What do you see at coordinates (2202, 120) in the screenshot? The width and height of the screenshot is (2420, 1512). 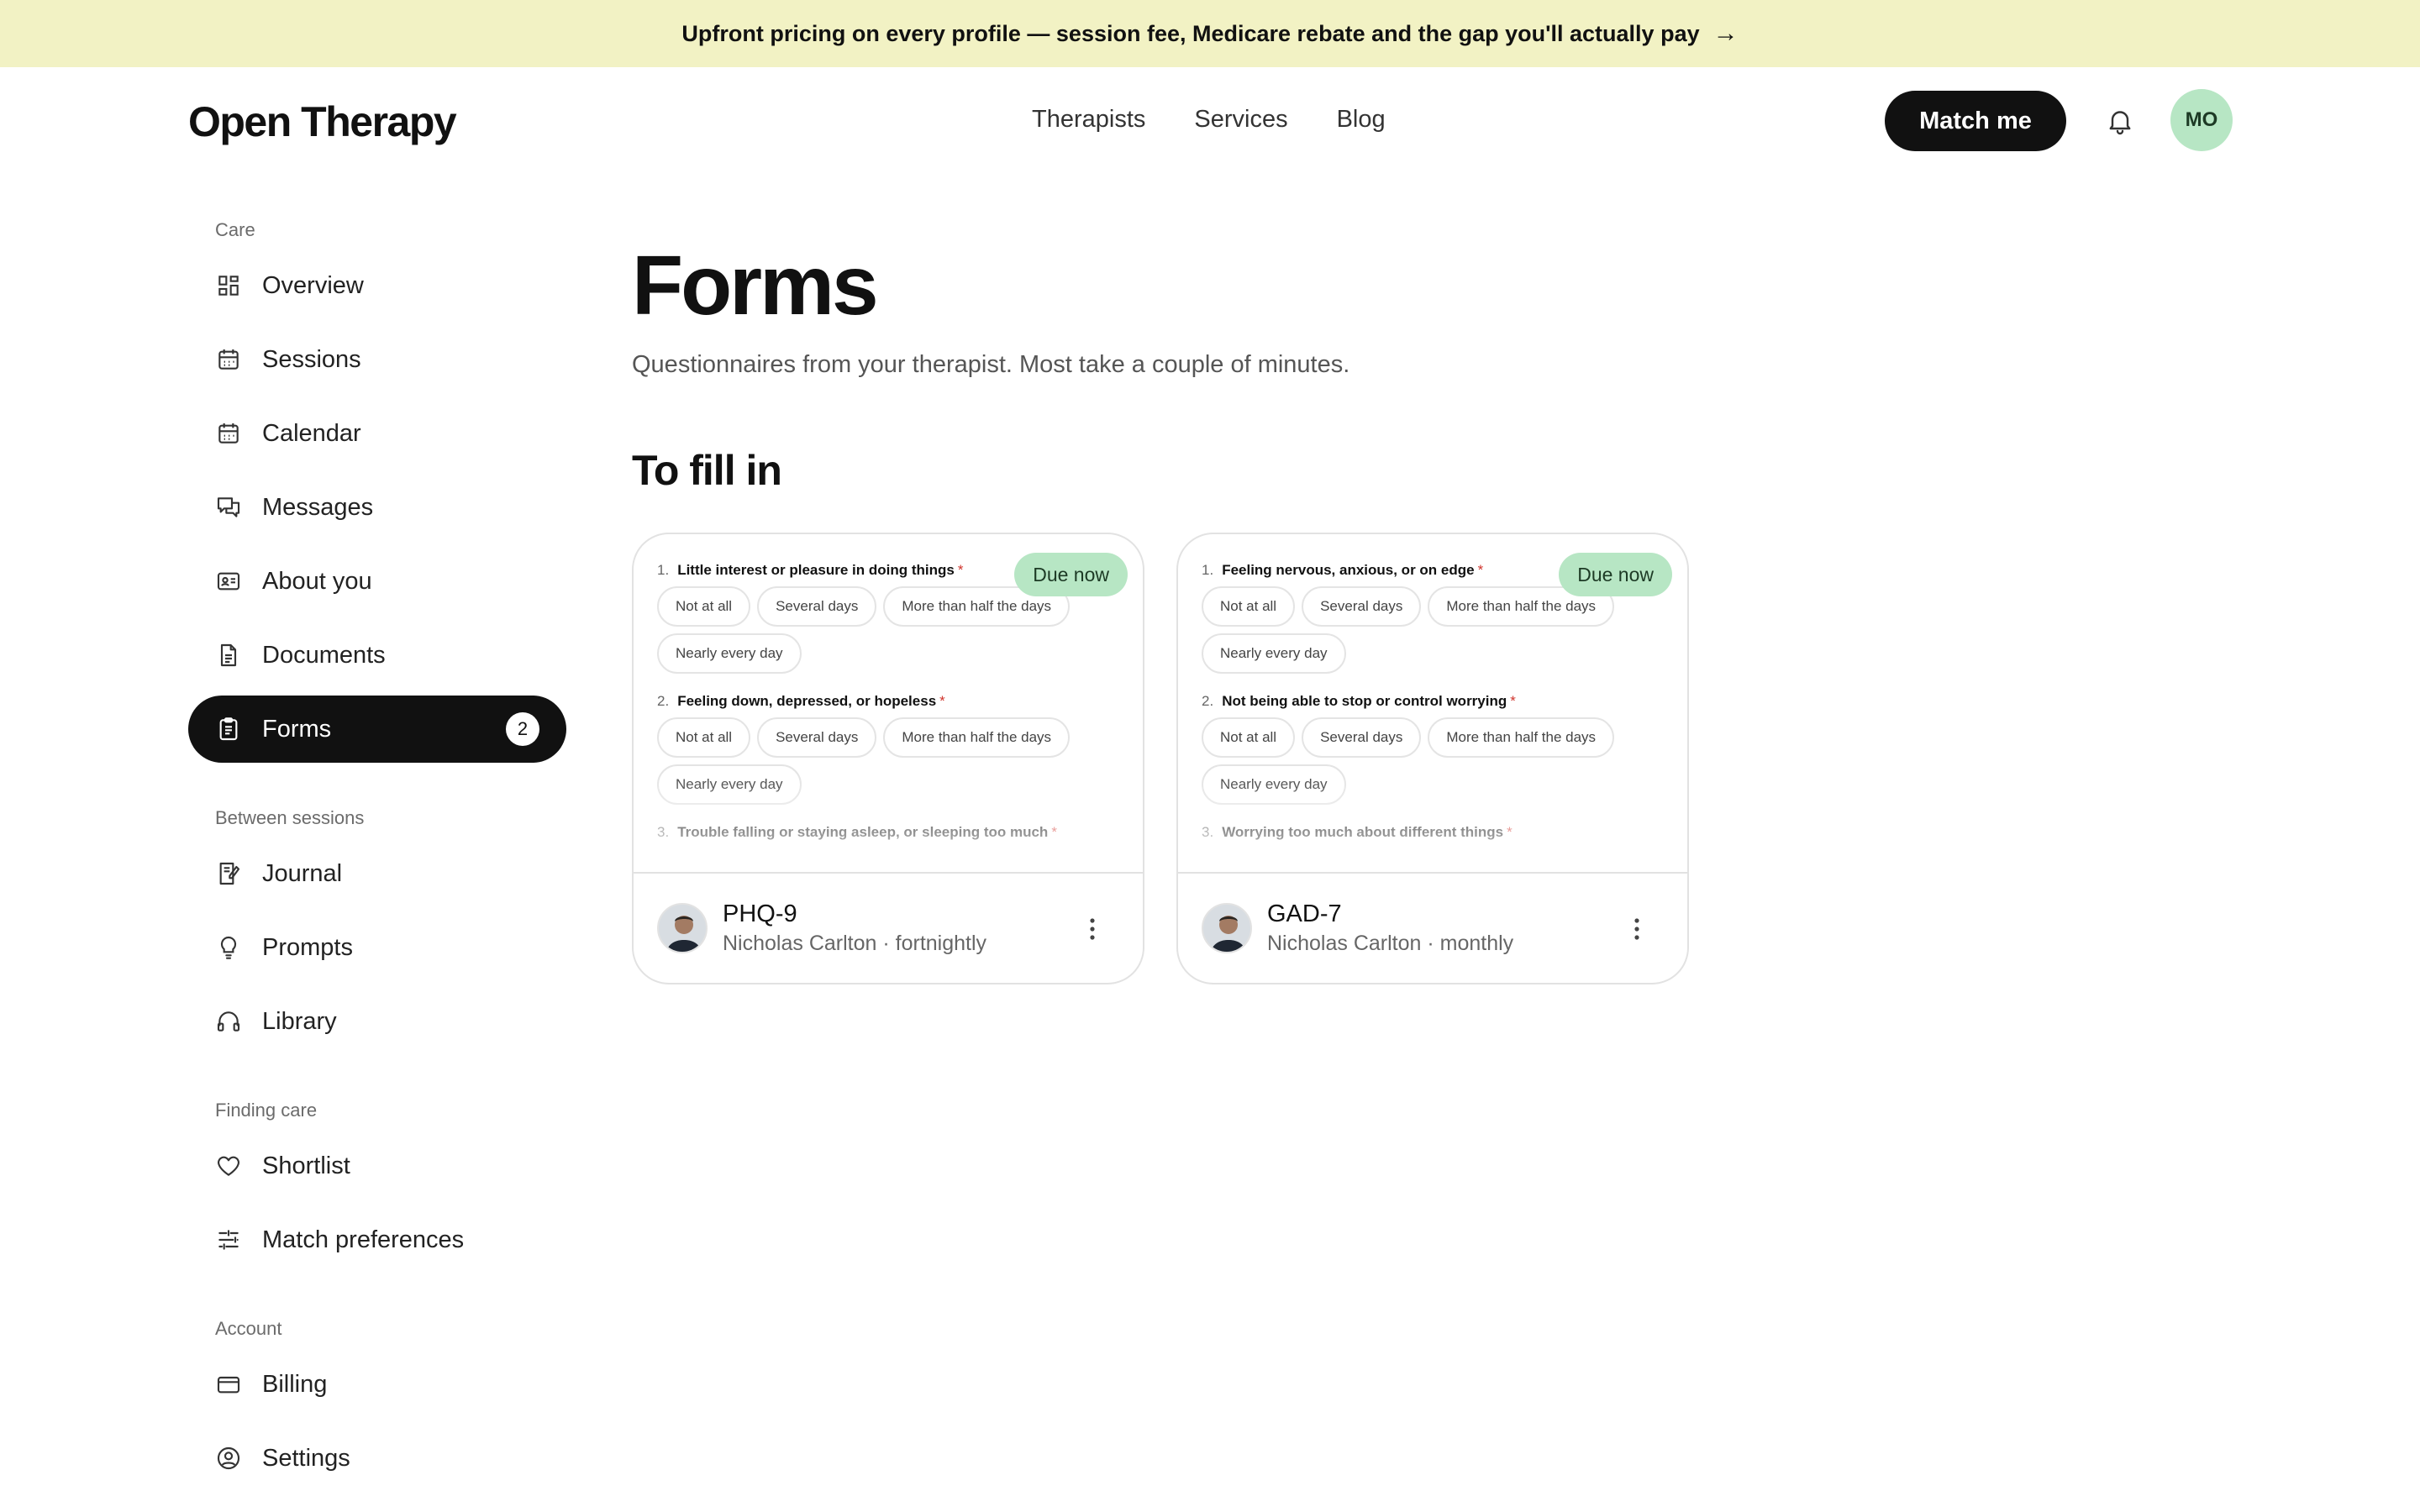 I see `user-avatar: MO` at bounding box center [2202, 120].